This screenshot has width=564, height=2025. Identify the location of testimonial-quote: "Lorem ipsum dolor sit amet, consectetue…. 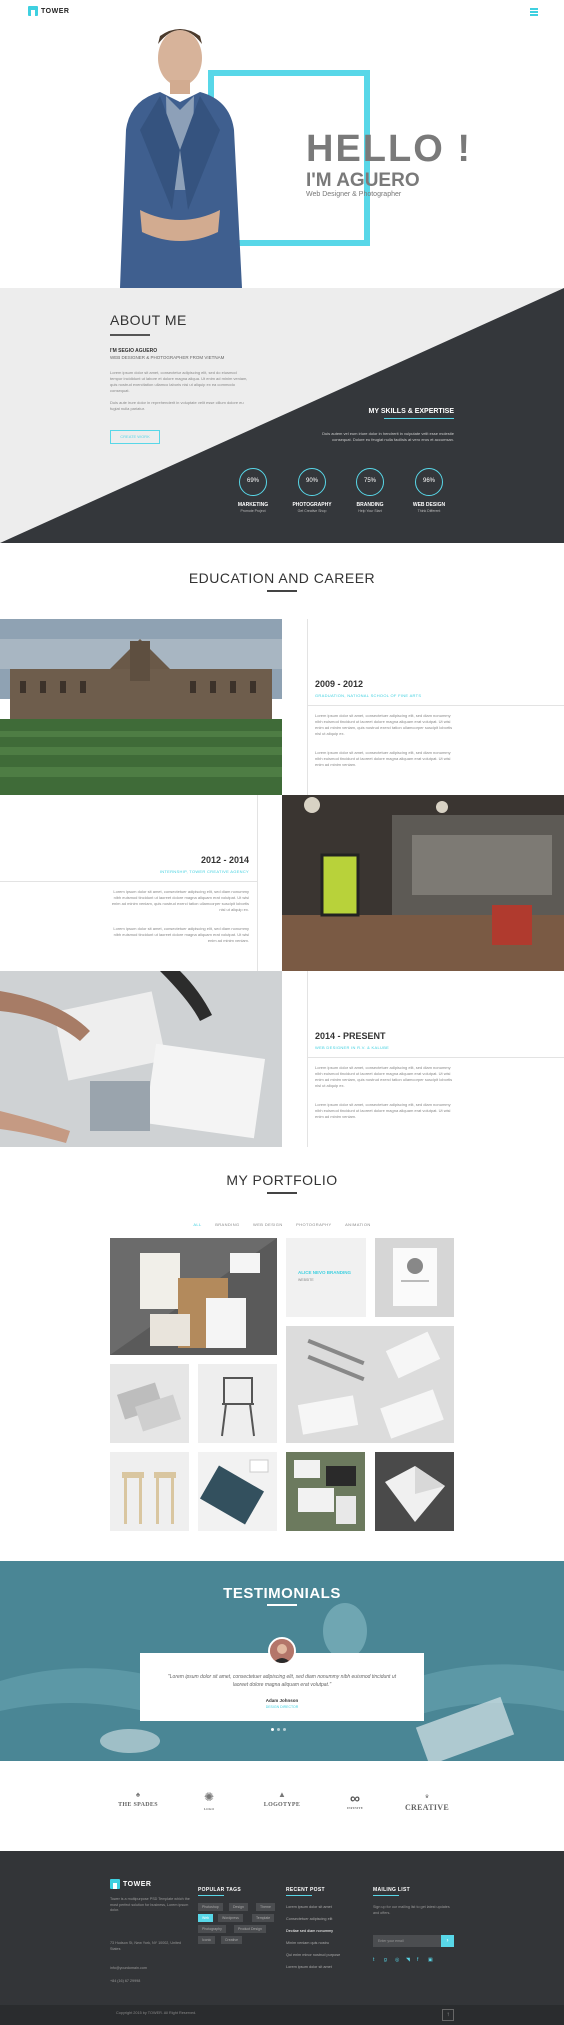
(282, 1681).